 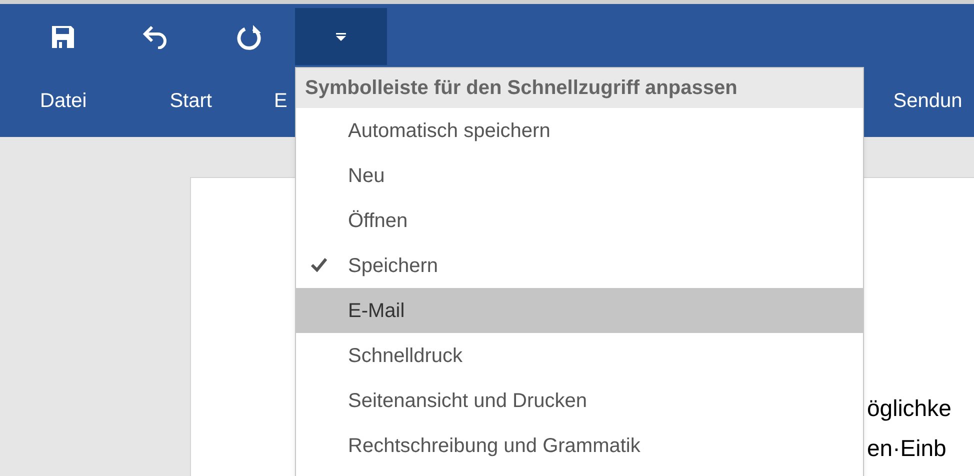 What do you see at coordinates (907, 448) in the screenshot?
I see `document-text: en·Einb` at bounding box center [907, 448].